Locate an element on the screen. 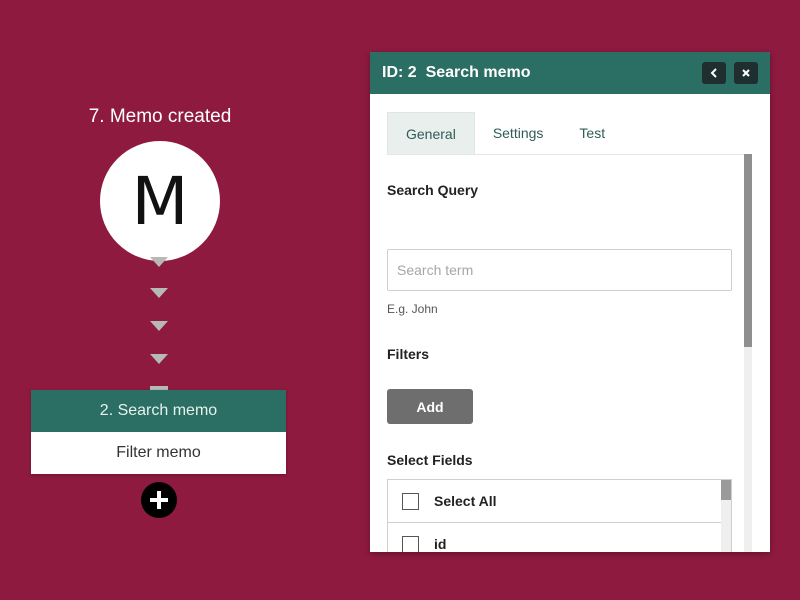 The height and width of the screenshot is (600, 800). id-checkbox is located at coordinates (410, 543).